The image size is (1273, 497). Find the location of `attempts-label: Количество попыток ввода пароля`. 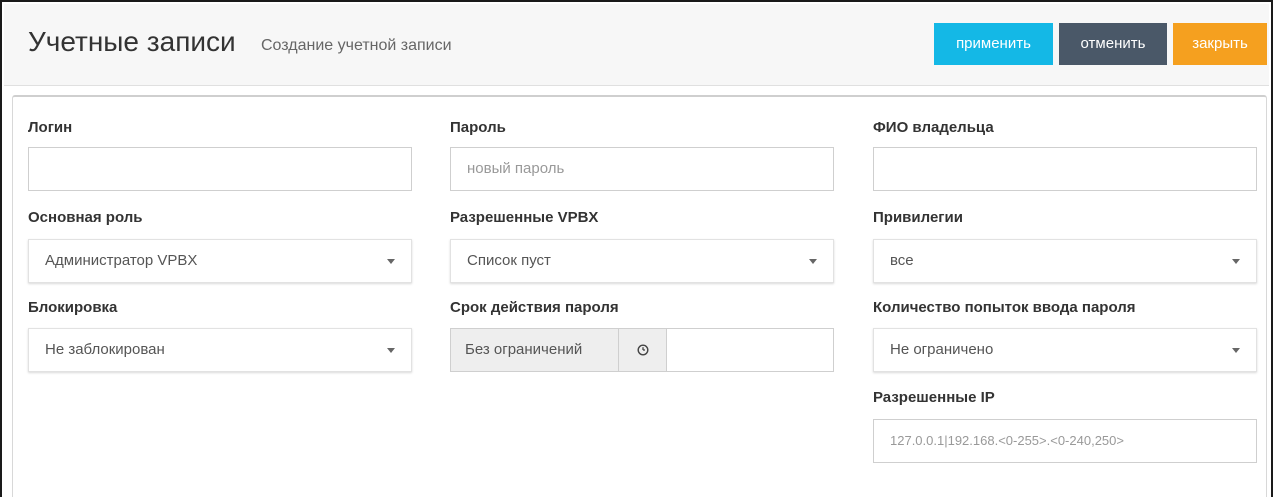

attempts-label: Количество попыток ввода пароля is located at coordinates (1004, 307).